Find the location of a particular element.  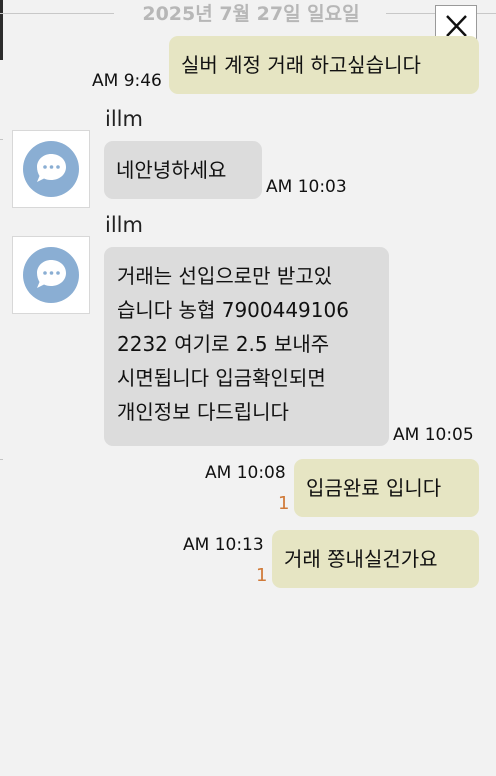

message-text-line: 시면됩니다 입금확인되면 is located at coordinates (221, 378).